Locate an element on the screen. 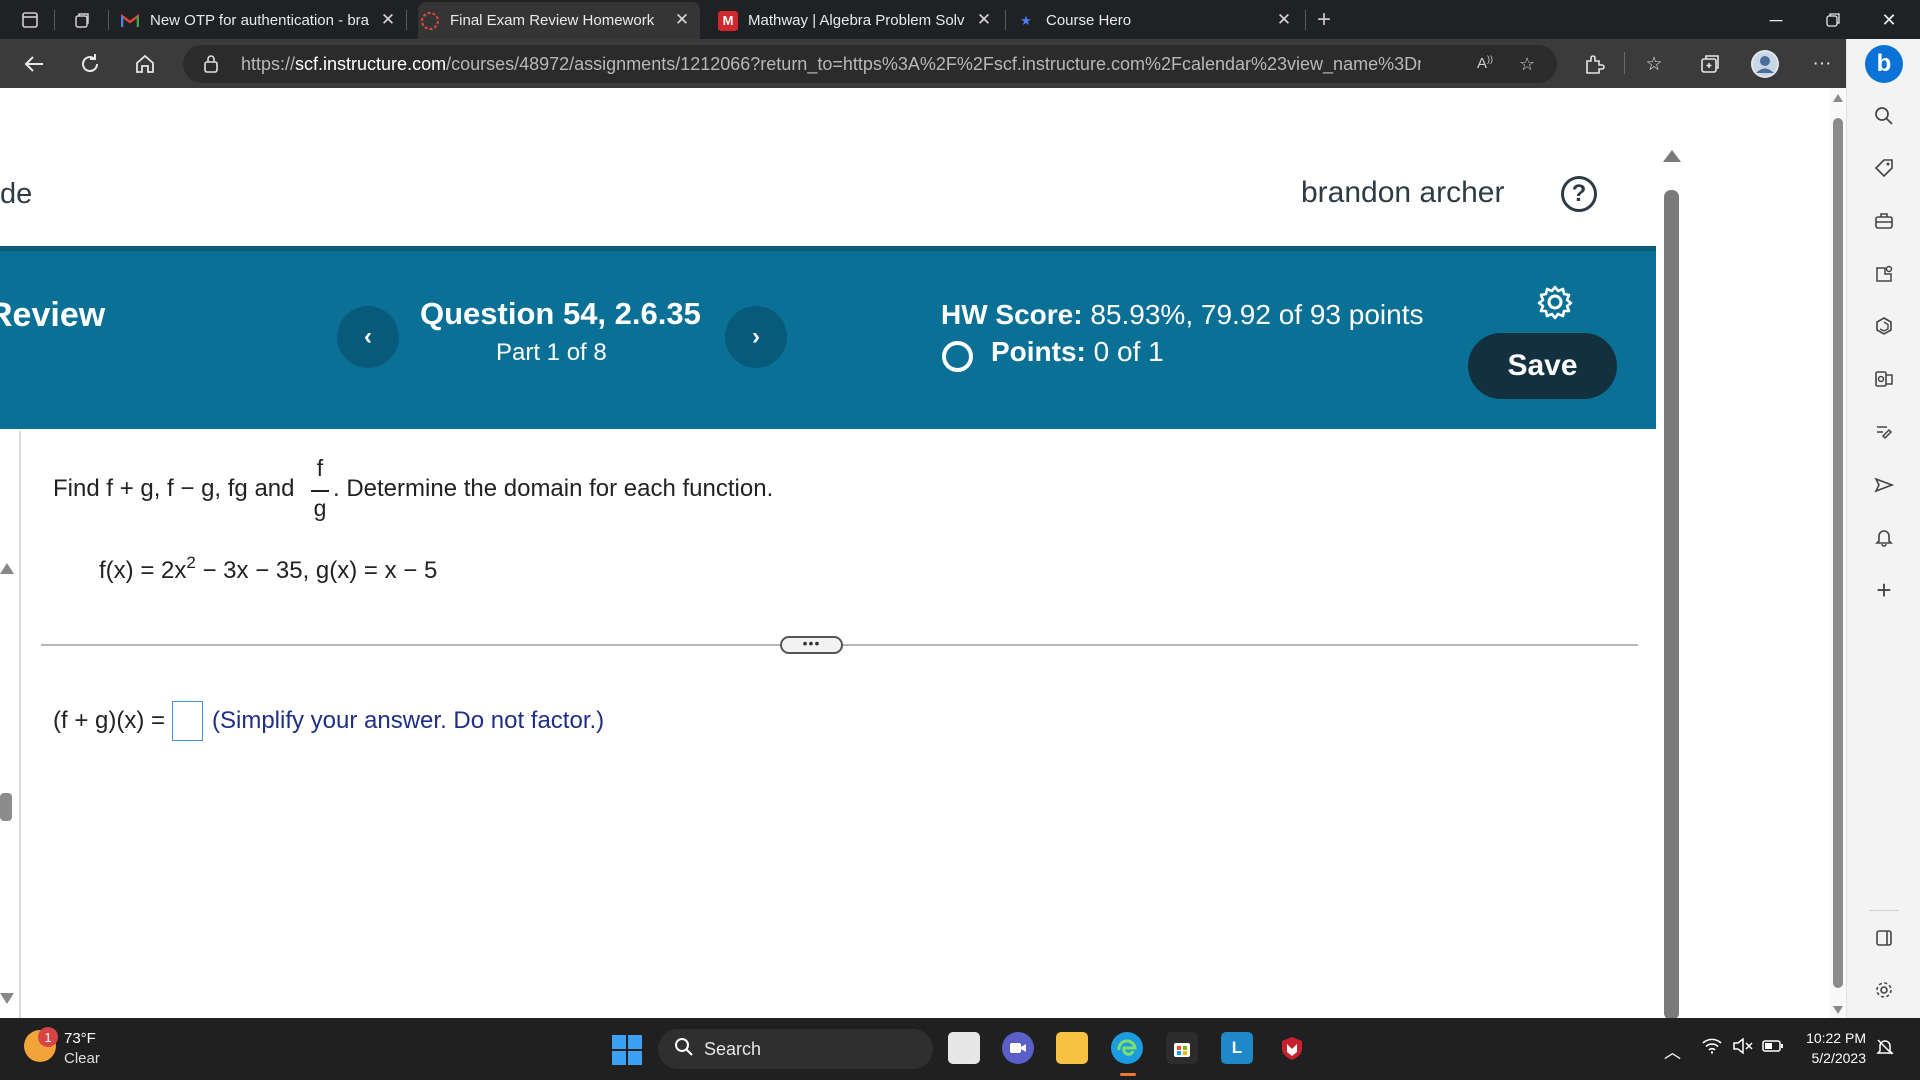  browser-scrollbar-thumb is located at coordinates (1838, 553).